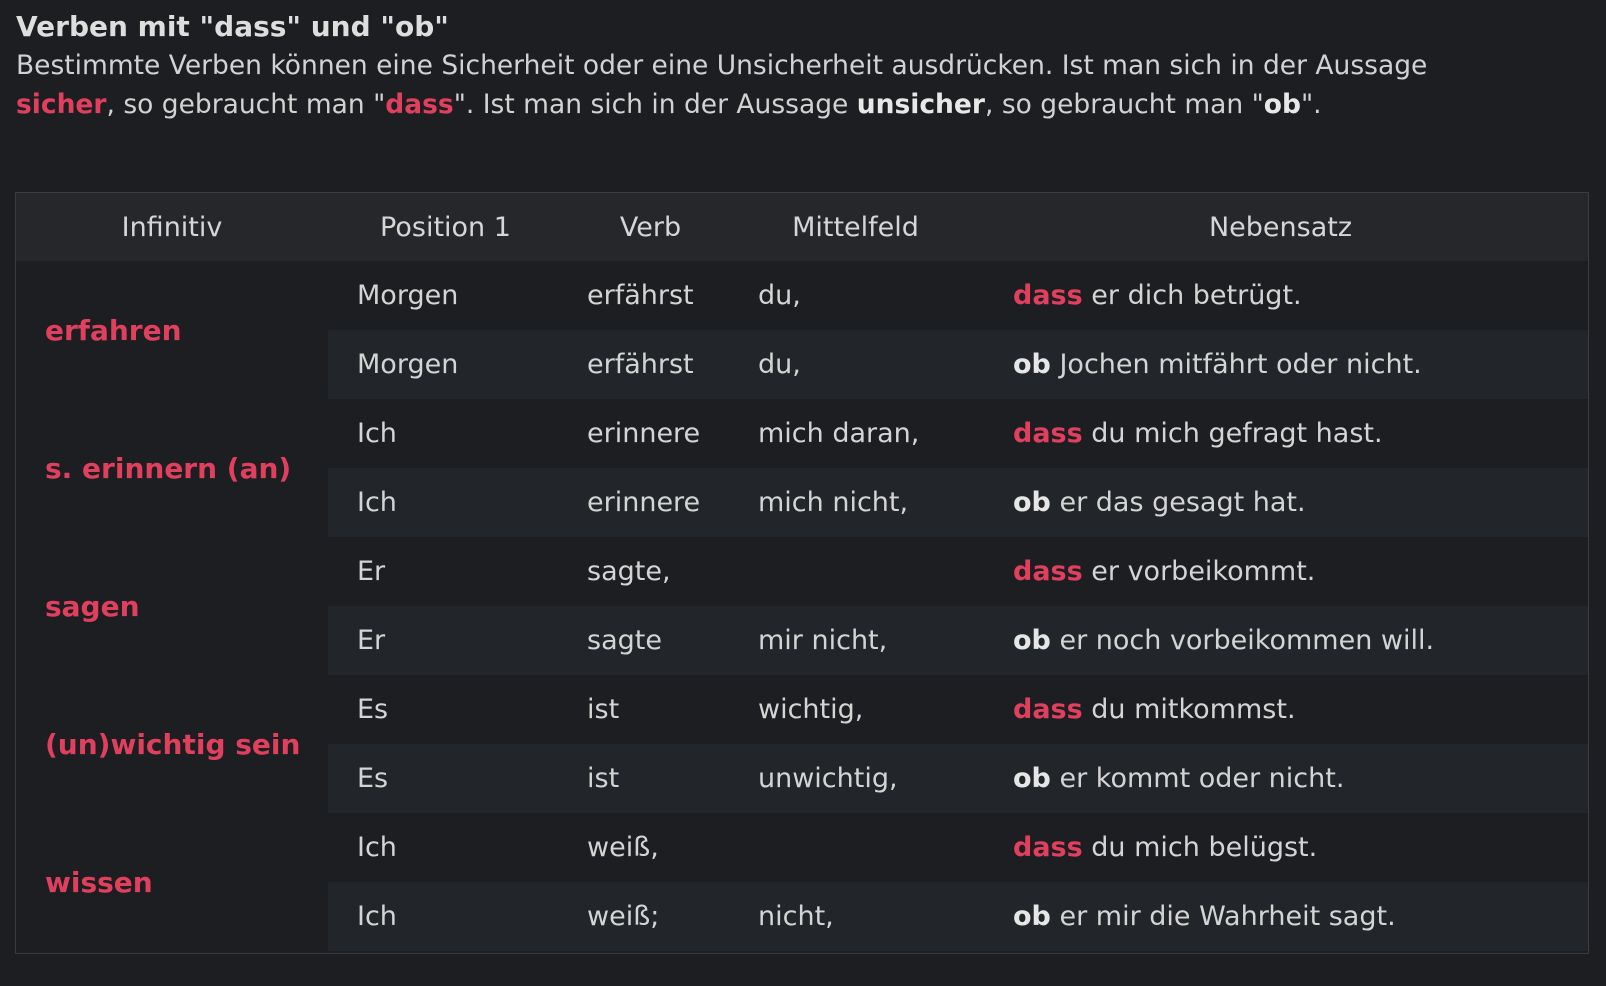 This screenshot has height=986, width=1606. Describe the element at coordinates (172, 606) in the screenshot. I see `infinitiv-cell: sagen` at that location.